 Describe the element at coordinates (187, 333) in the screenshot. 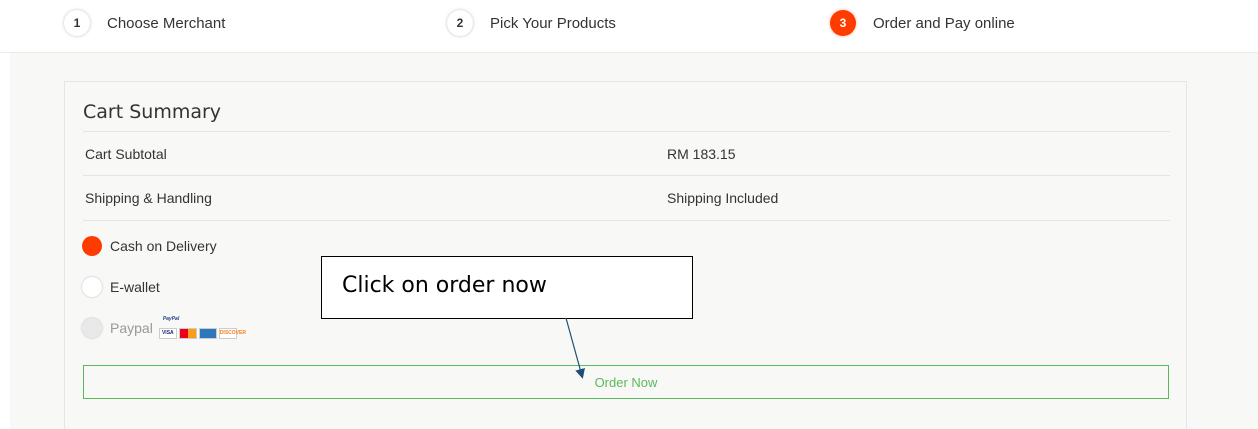

I see `mastercard-logo-icon` at that location.